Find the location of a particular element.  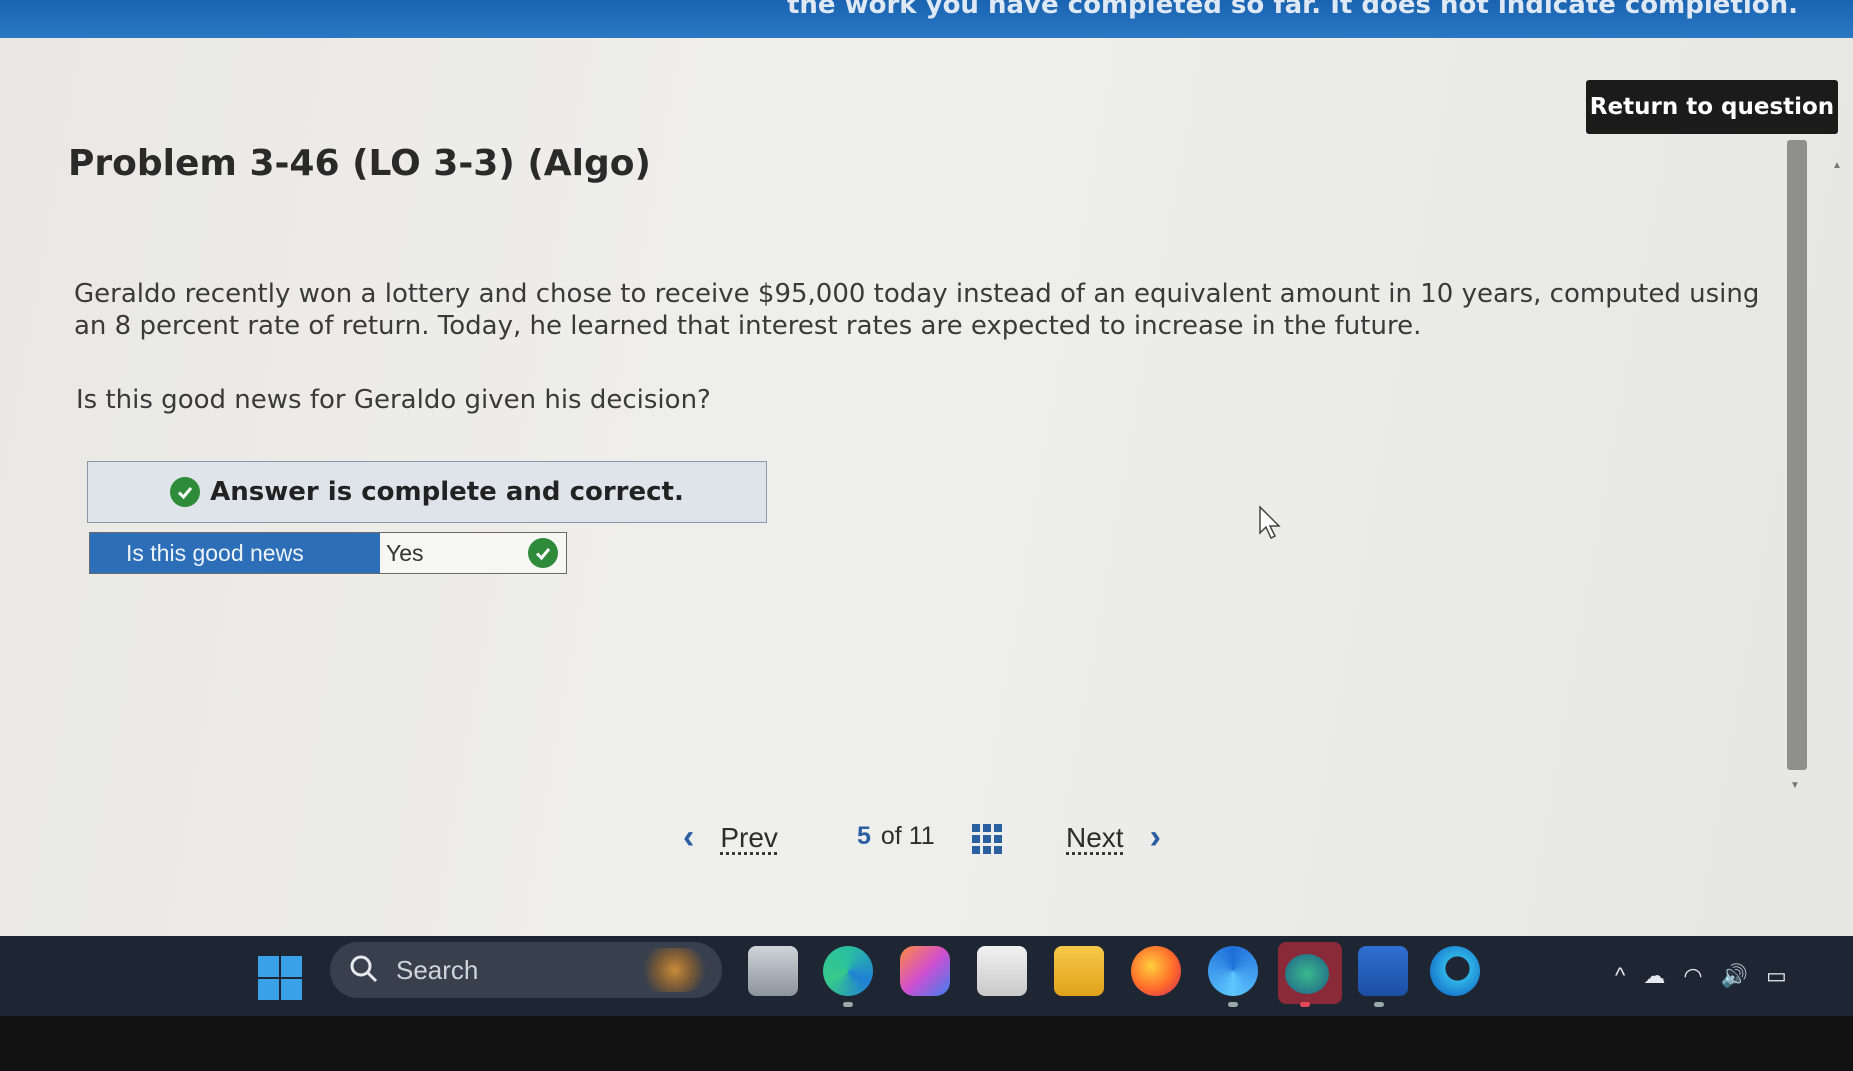

answer-status-text: Answer is complete and correct. is located at coordinates (447, 492).